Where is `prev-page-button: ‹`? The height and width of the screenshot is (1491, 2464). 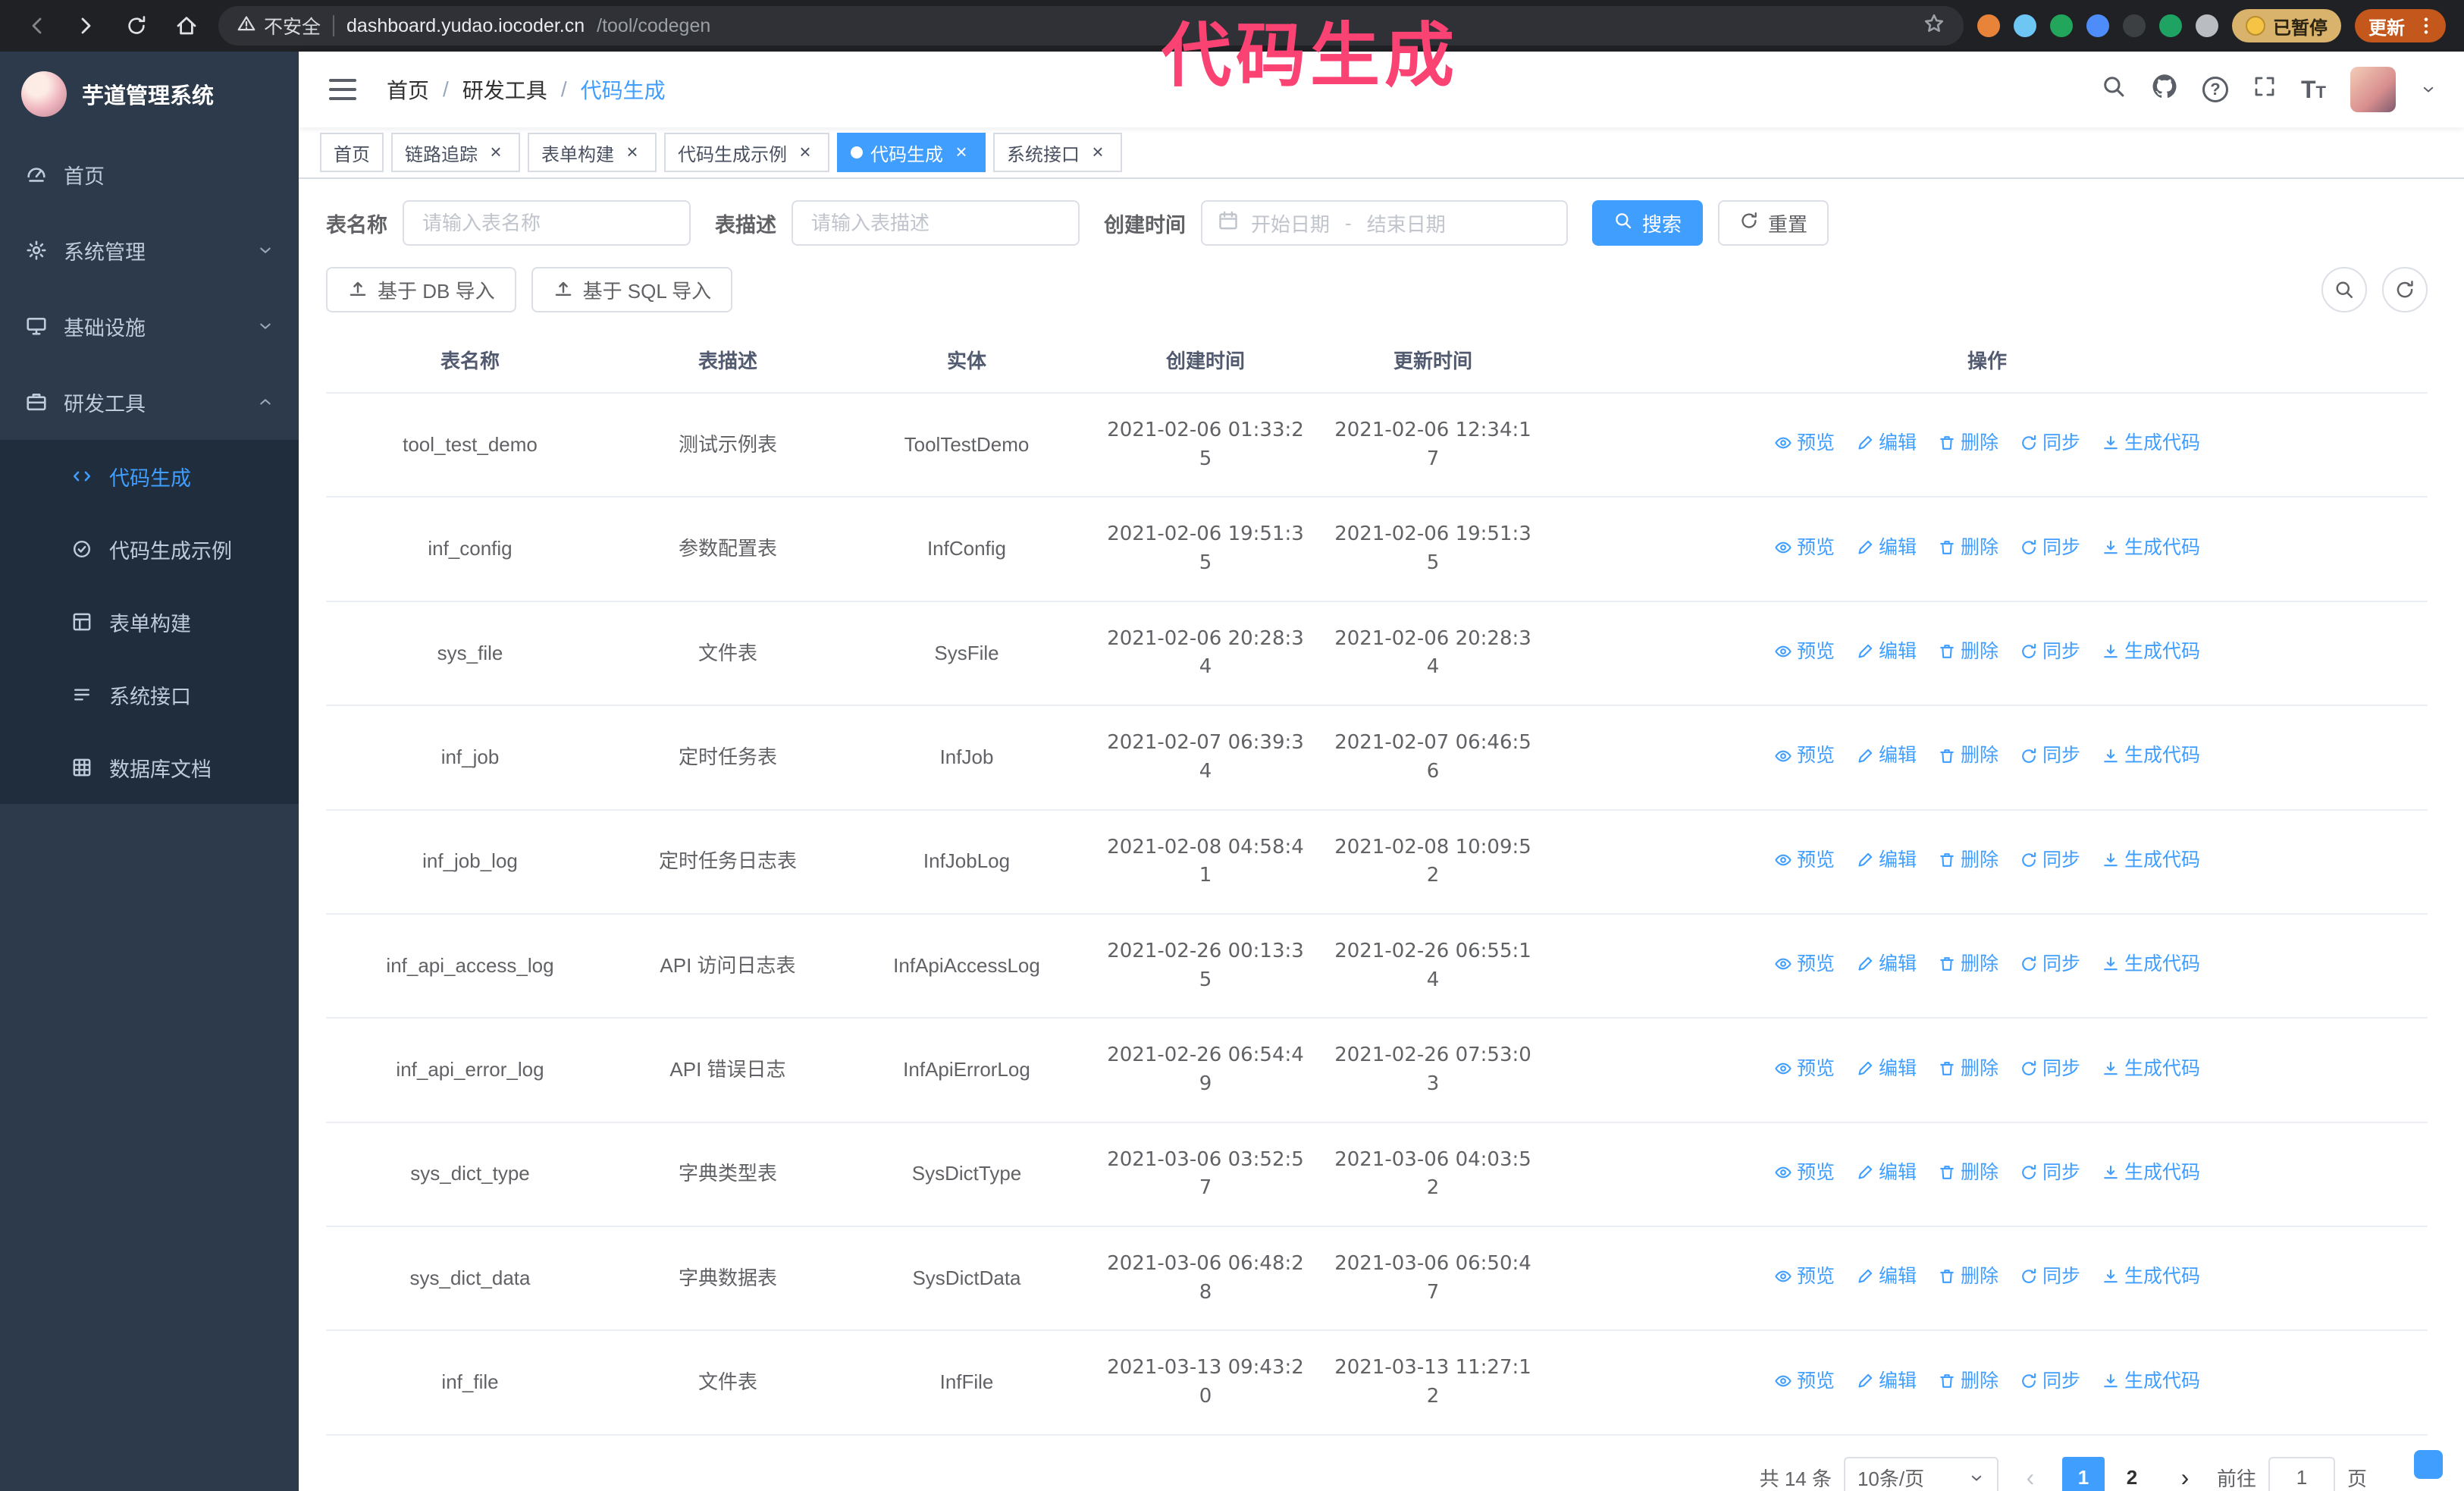
prev-page-button: ‹ is located at coordinates (2030, 1474).